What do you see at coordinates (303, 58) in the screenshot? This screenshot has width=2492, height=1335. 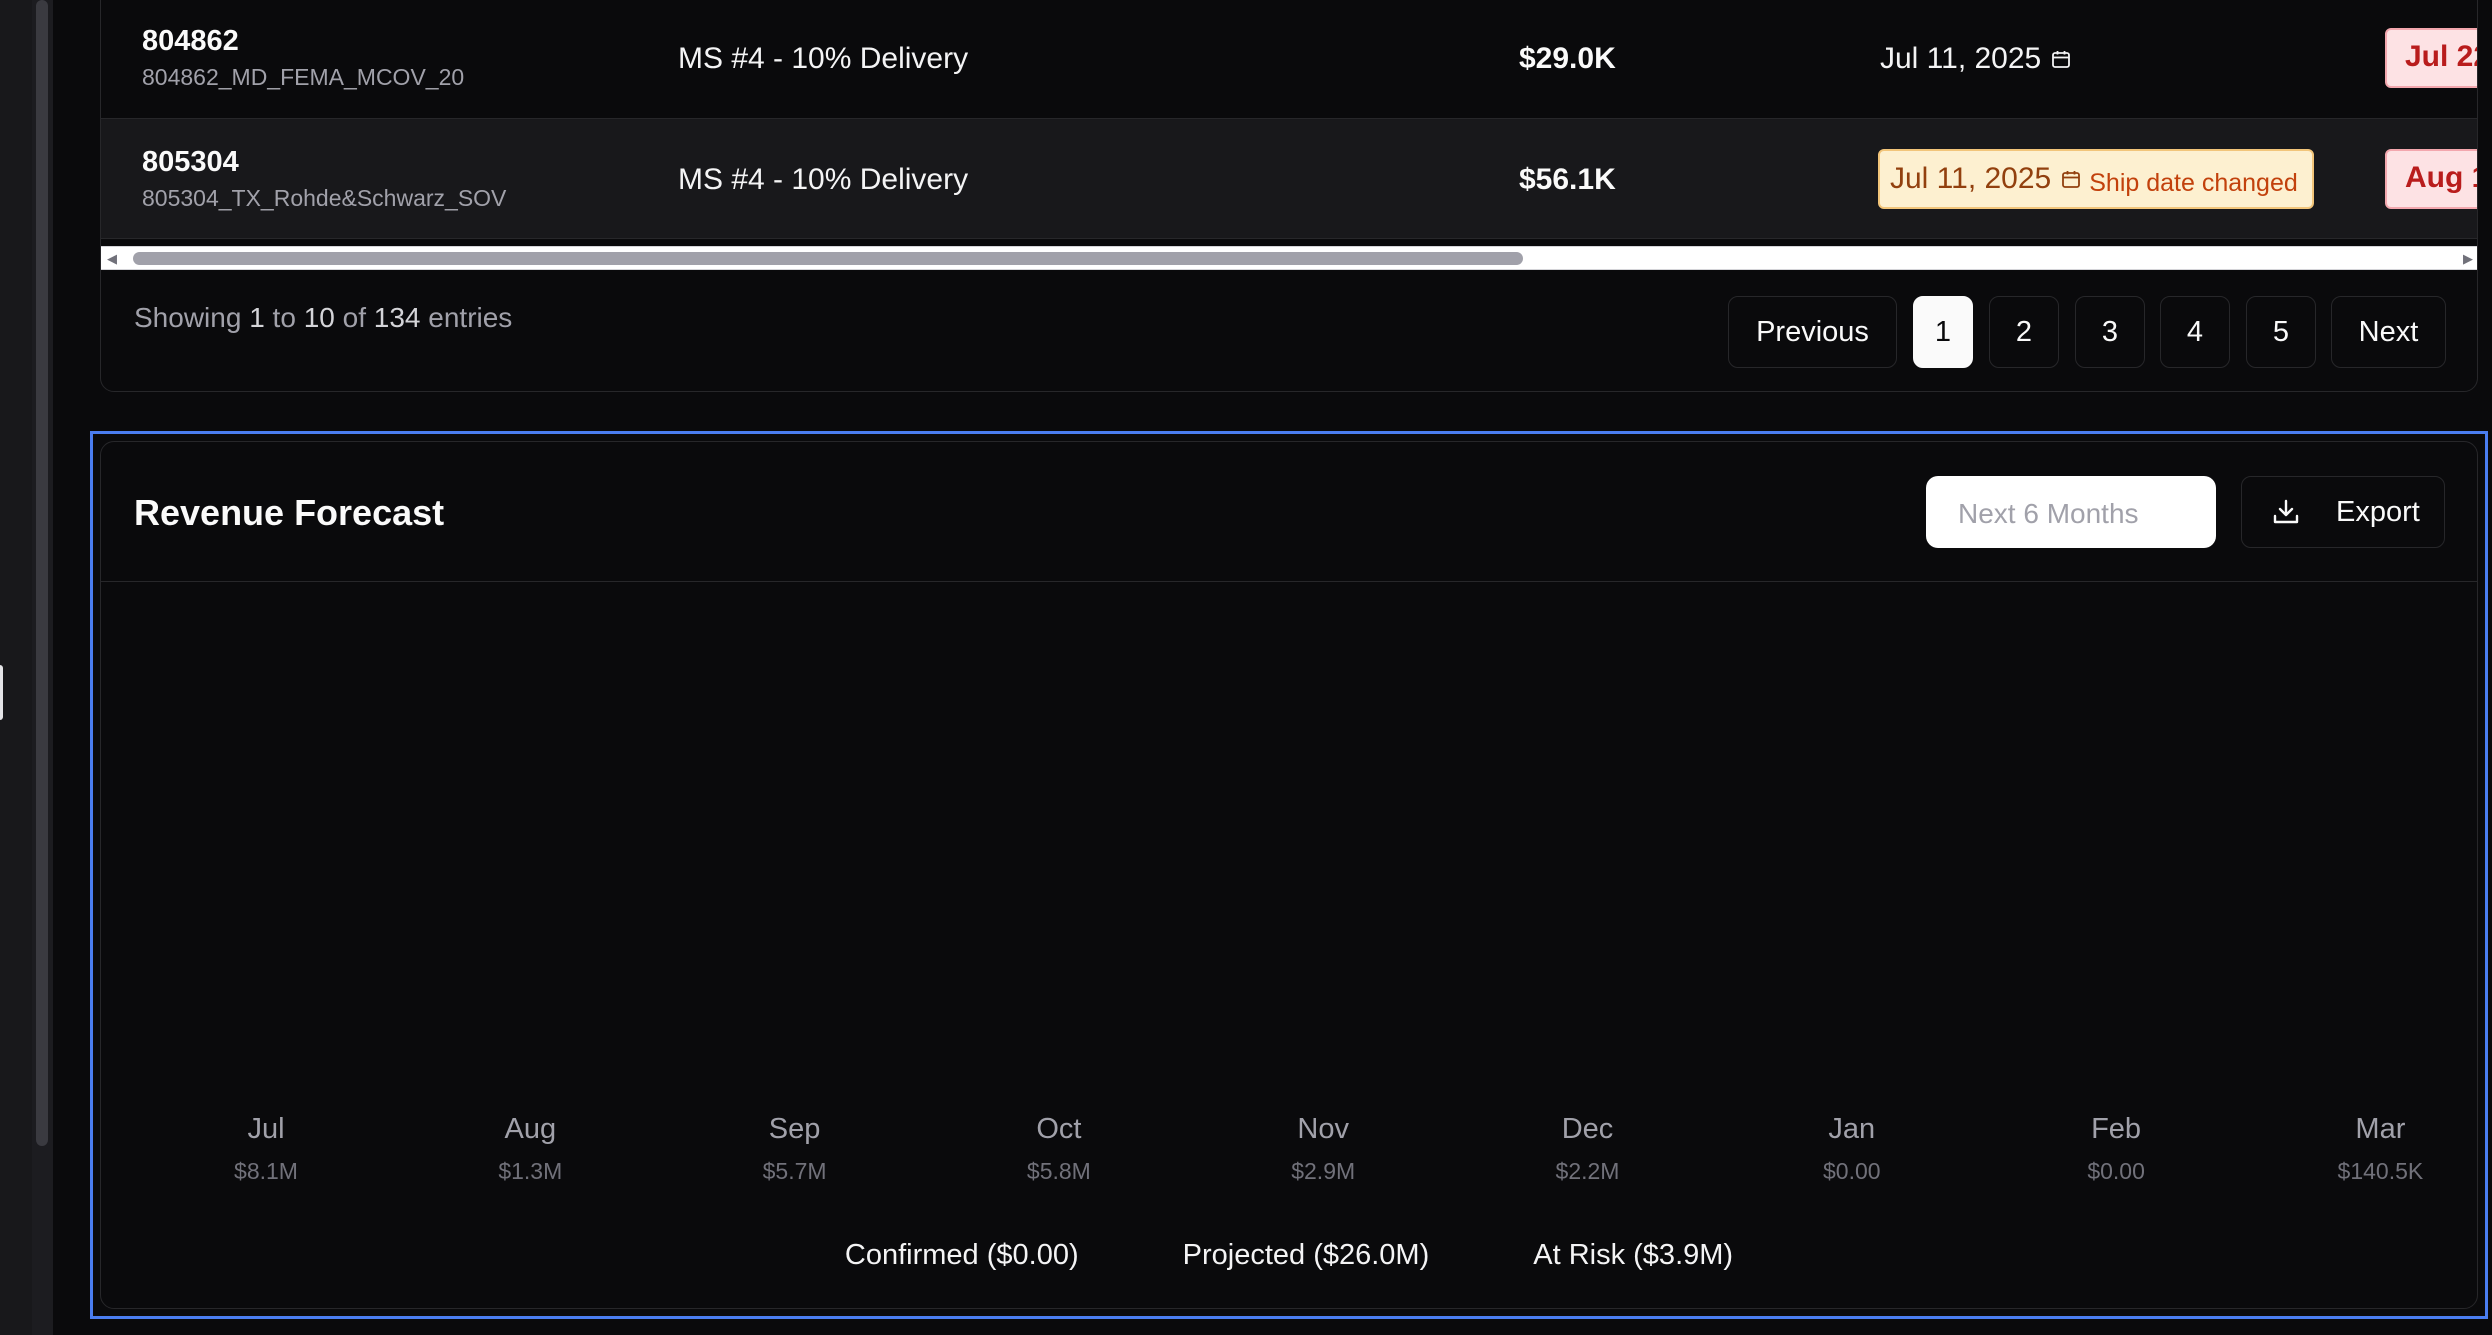 I see `order-cell: 804862 804862_MD_FEMA_MCOV_20` at bounding box center [303, 58].